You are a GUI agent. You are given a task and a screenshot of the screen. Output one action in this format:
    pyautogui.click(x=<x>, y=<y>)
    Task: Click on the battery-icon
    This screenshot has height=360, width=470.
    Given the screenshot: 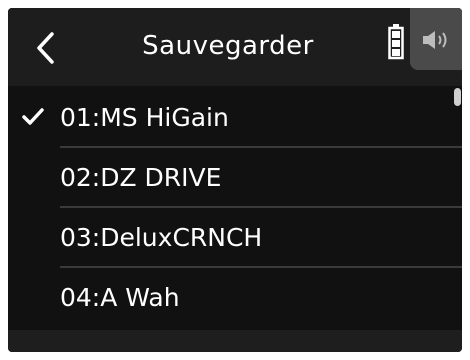 What is the action you would take?
    pyautogui.click(x=396, y=44)
    